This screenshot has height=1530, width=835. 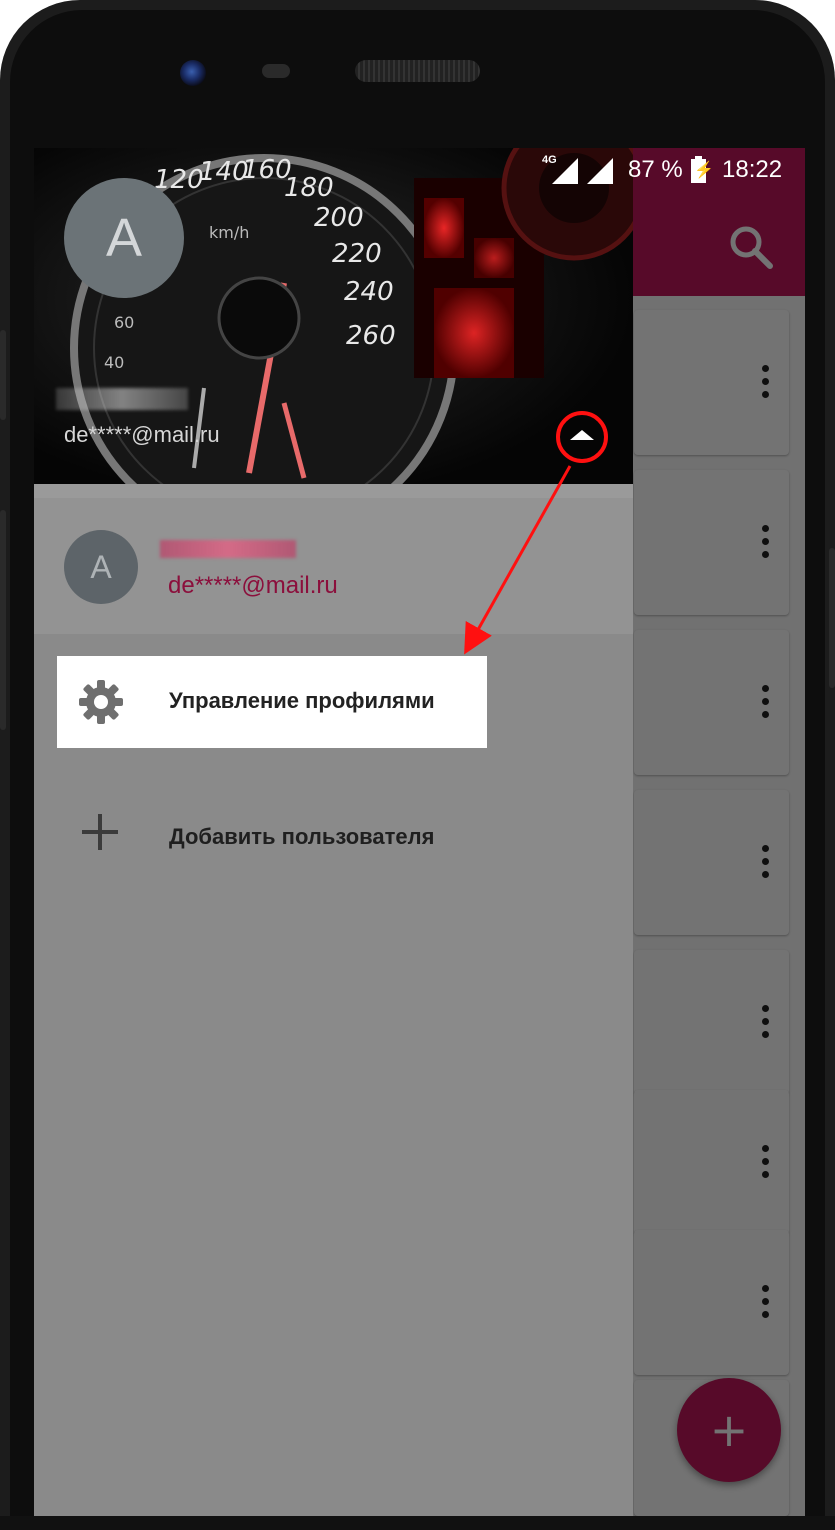 I want to click on svg-text: km/h, so click(x=229, y=232).